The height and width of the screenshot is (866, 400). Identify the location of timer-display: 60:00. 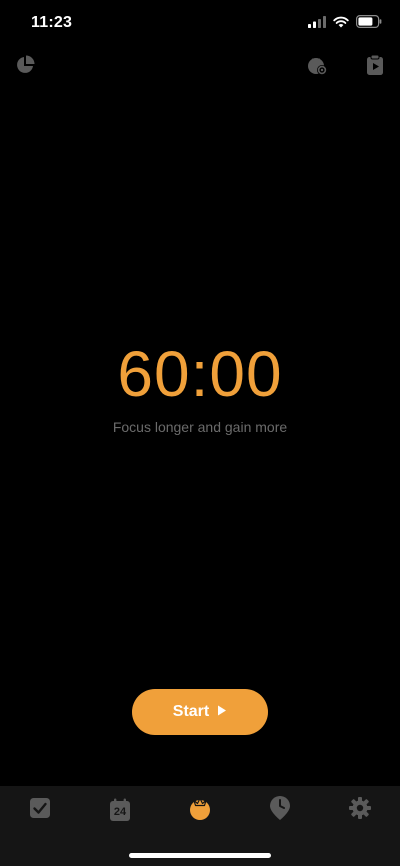
(200, 374).